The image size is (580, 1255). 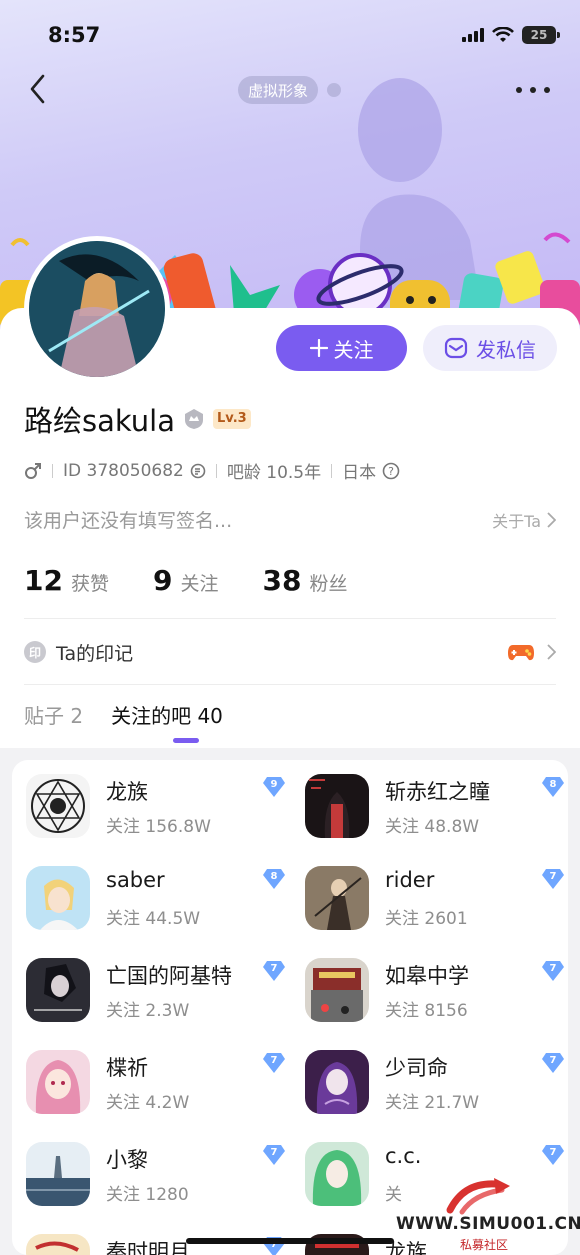 I want to click on forum-item: 小黎 关注 1280 7, so click(x=156, y=1178).